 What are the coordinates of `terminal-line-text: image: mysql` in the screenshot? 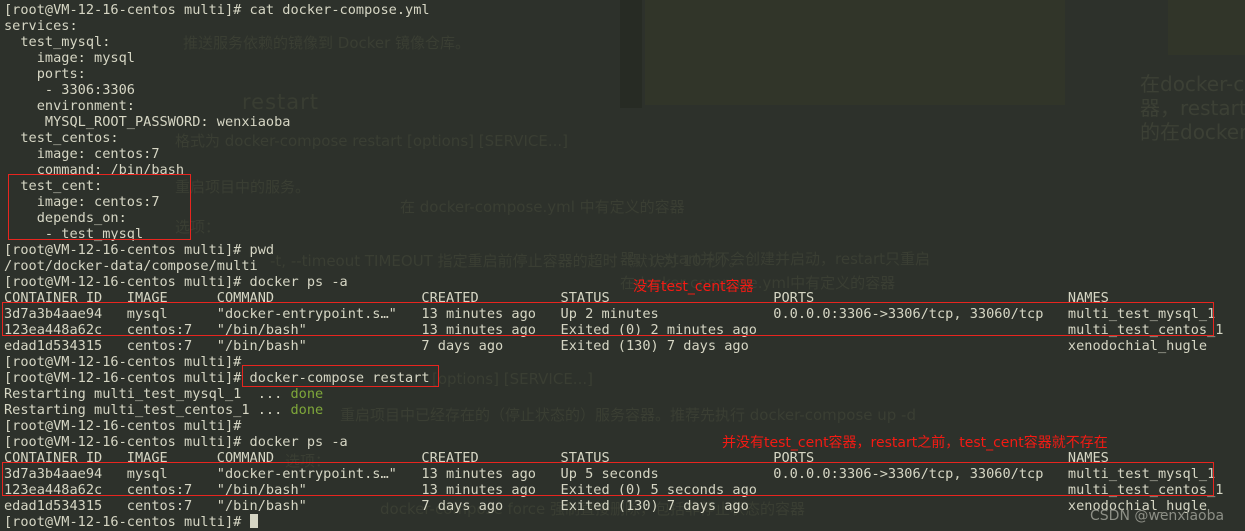 It's located at (69, 58).